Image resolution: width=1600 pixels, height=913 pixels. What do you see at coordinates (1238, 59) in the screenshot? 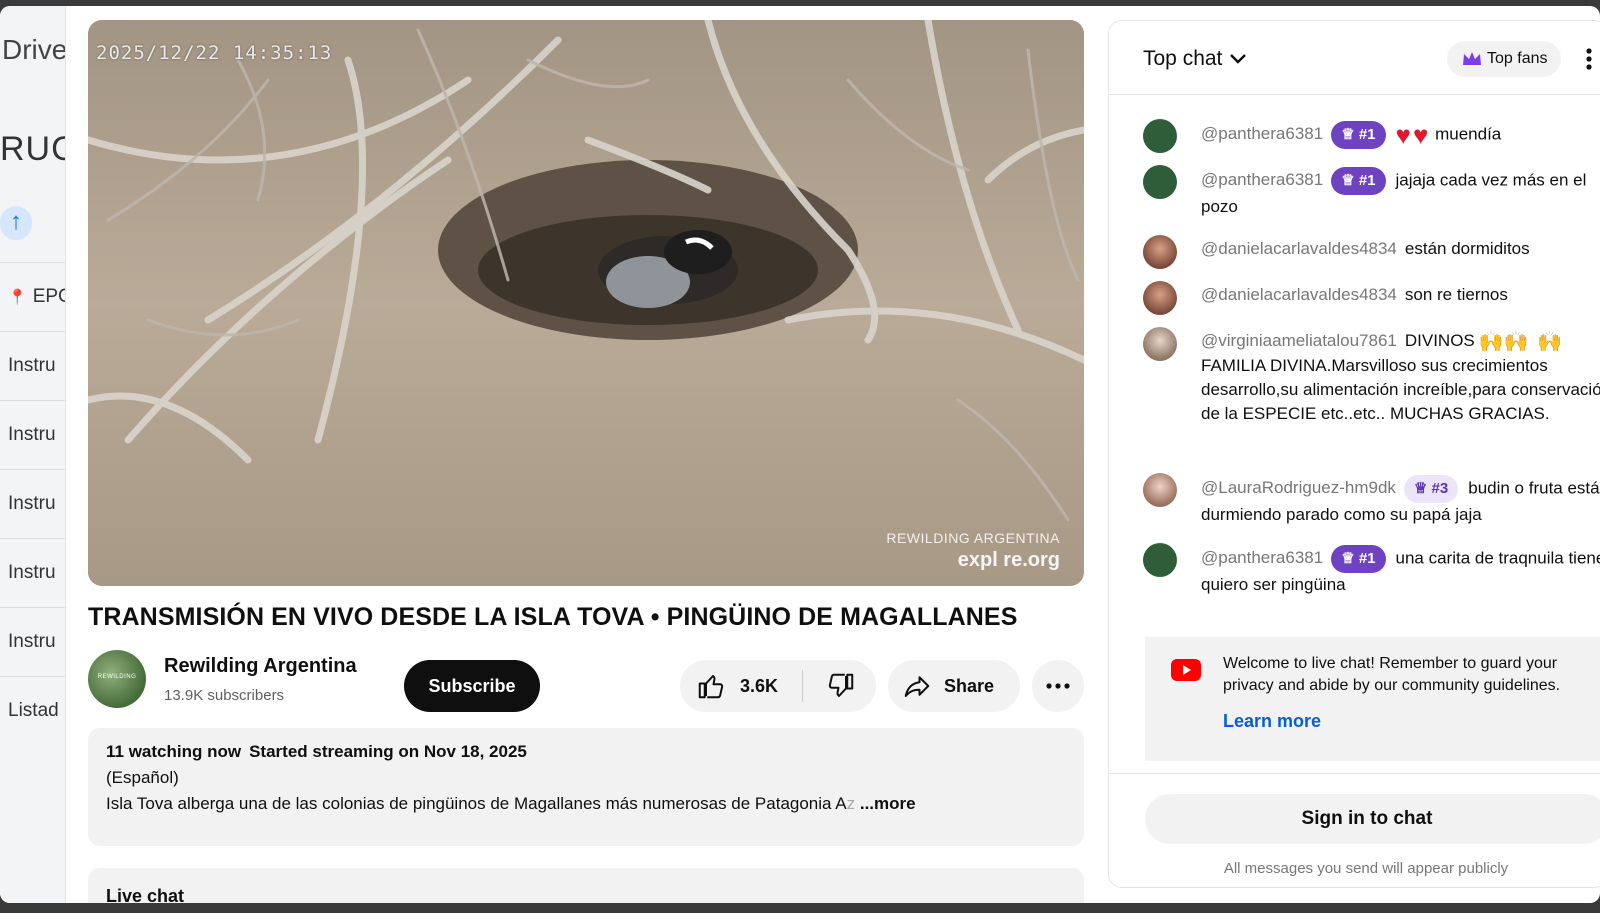
I see `chevron-down-icon` at bounding box center [1238, 59].